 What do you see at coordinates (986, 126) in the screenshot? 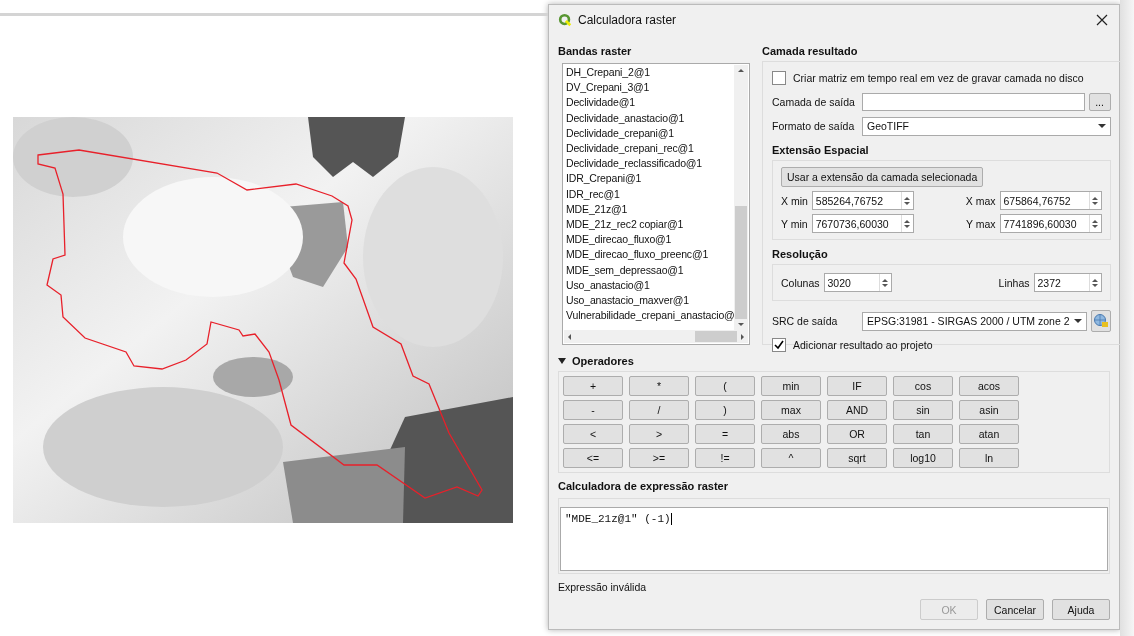
I see `format-dropdown: GeoTIFF` at bounding box center [986, 126].